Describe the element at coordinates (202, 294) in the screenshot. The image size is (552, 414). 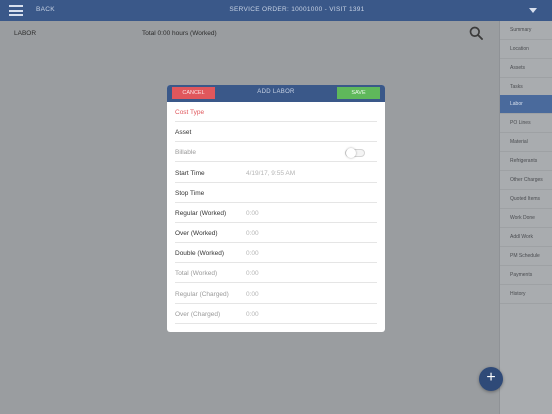
I see `field-label: Regular (Charged)` at that location.